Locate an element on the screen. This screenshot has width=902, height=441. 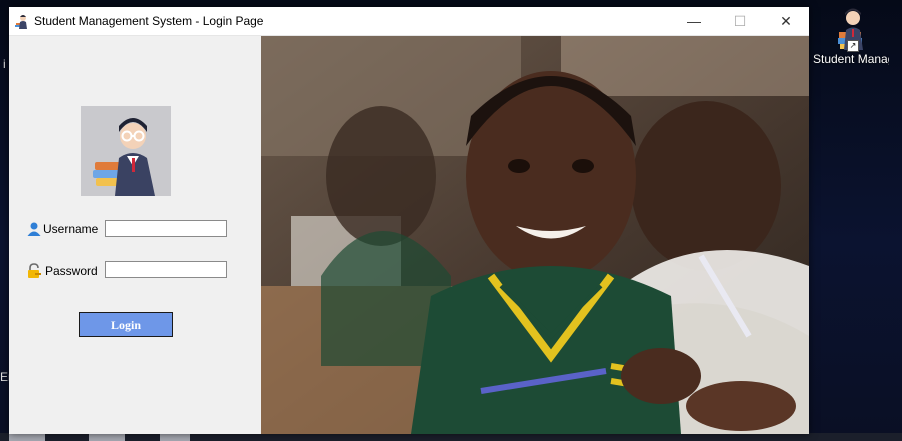
lock-key-icon is located at coordinates (34, 271).